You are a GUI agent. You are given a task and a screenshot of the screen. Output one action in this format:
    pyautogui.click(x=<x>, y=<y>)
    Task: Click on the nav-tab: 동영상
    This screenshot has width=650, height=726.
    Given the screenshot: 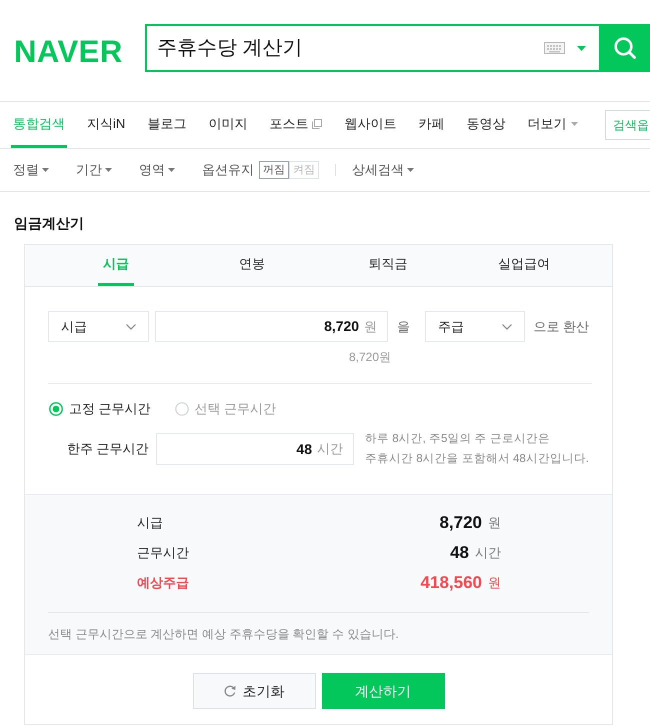 What is the action you would take?
    pyautogui.click(x=486, y=125)
    